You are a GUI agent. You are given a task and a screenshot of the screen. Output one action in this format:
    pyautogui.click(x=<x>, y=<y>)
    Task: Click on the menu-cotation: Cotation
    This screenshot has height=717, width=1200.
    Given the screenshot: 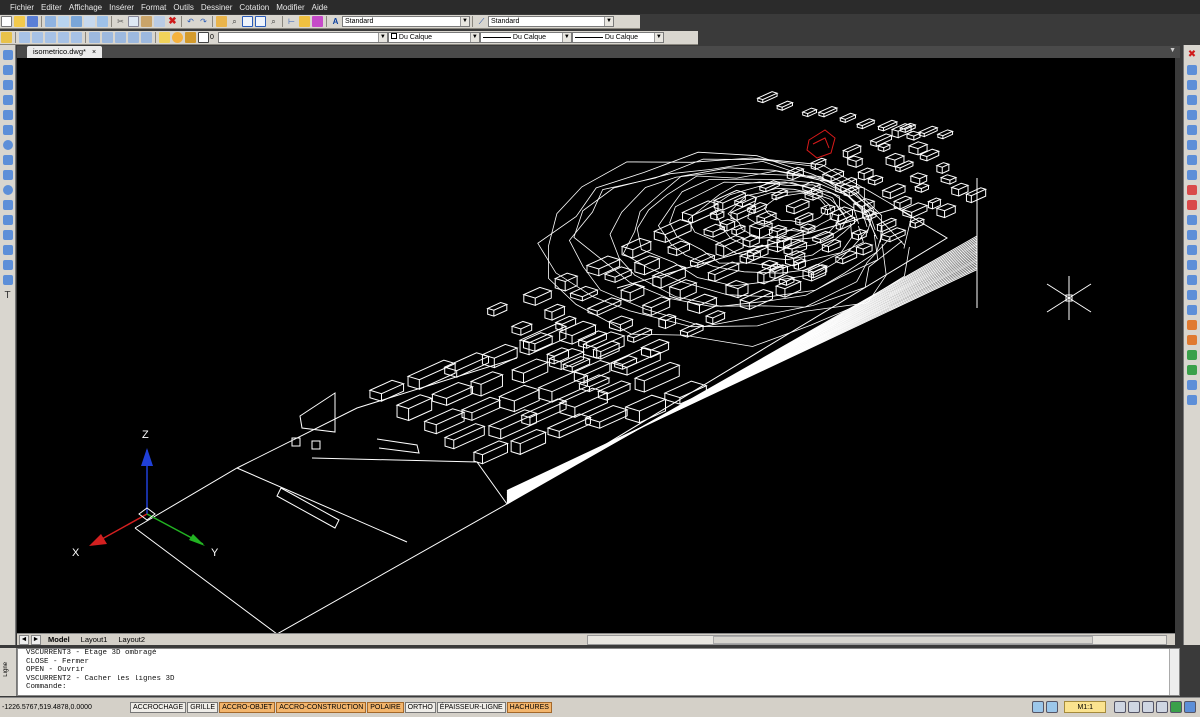 What is the action you would take?
    pyautogui.click(x=254, y=7)
    